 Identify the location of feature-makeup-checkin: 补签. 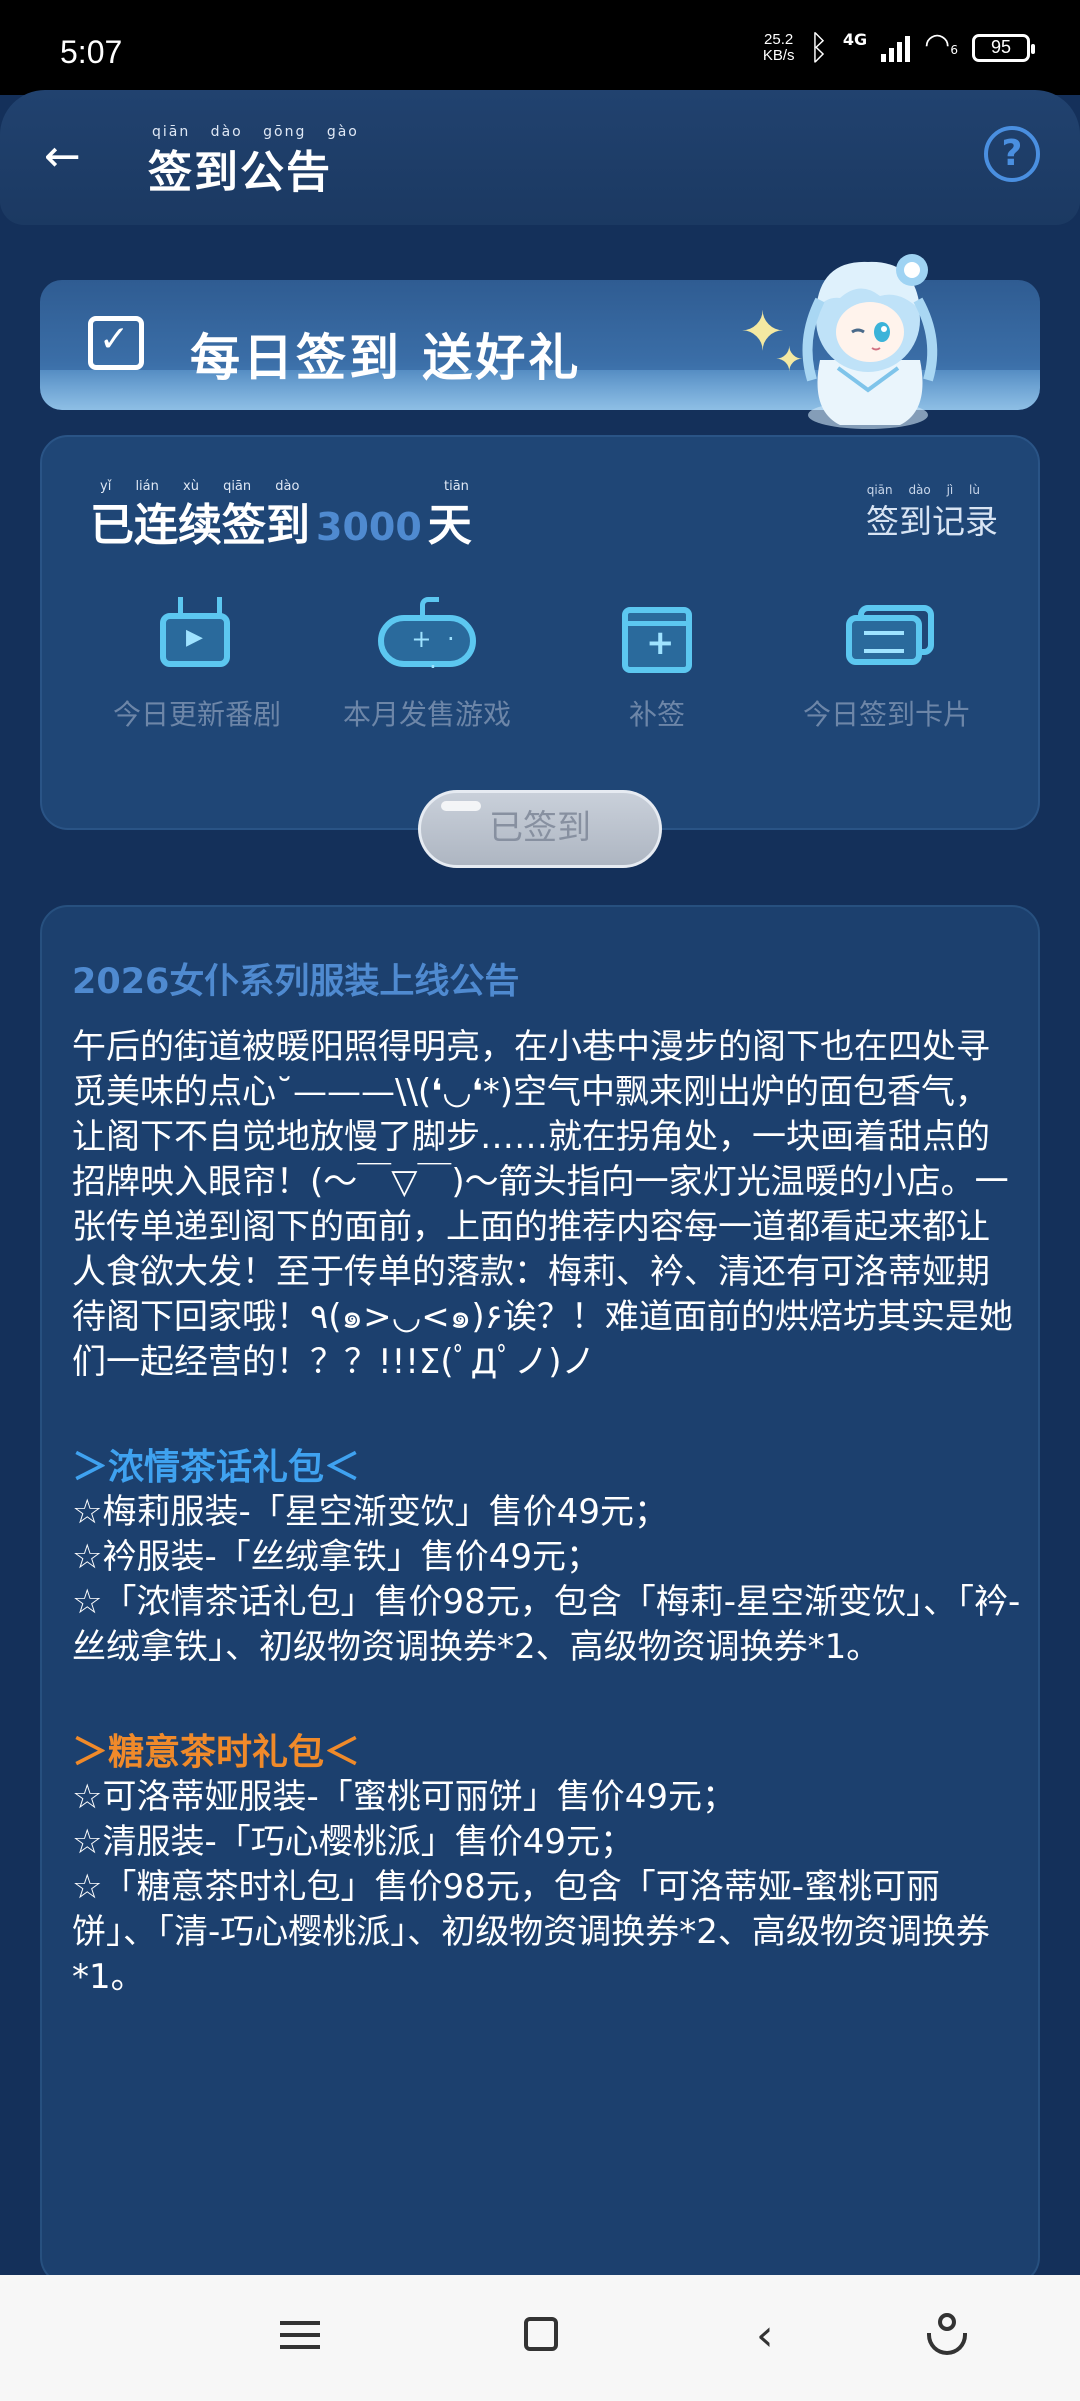
(657, 665).